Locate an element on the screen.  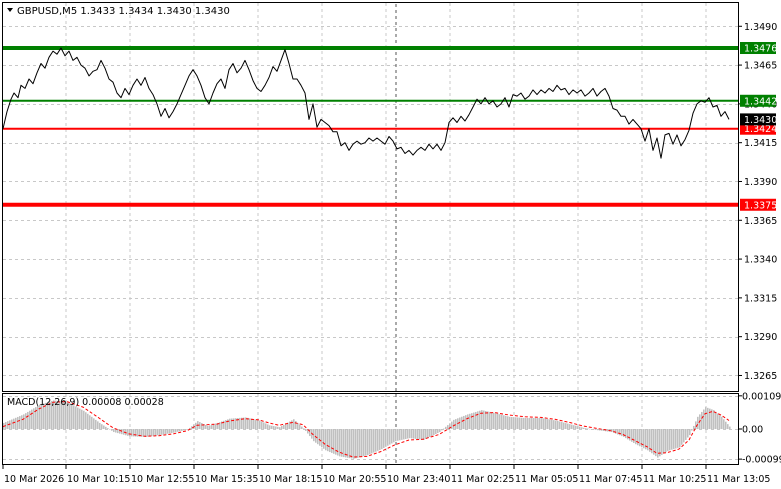
y-tick-label: 1.3340 is located at coordinates (760, 260).